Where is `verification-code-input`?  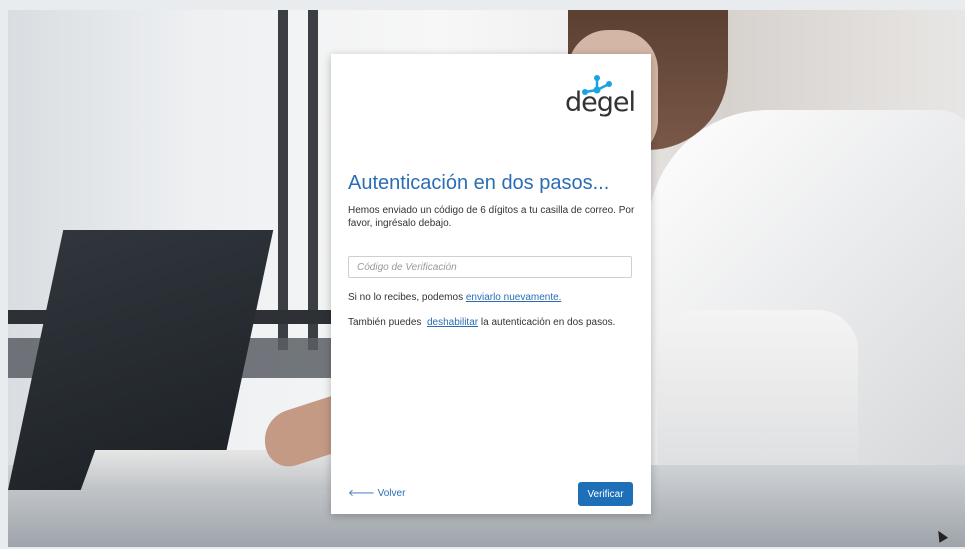 verification-code-input is located at coordinates (490, 267).